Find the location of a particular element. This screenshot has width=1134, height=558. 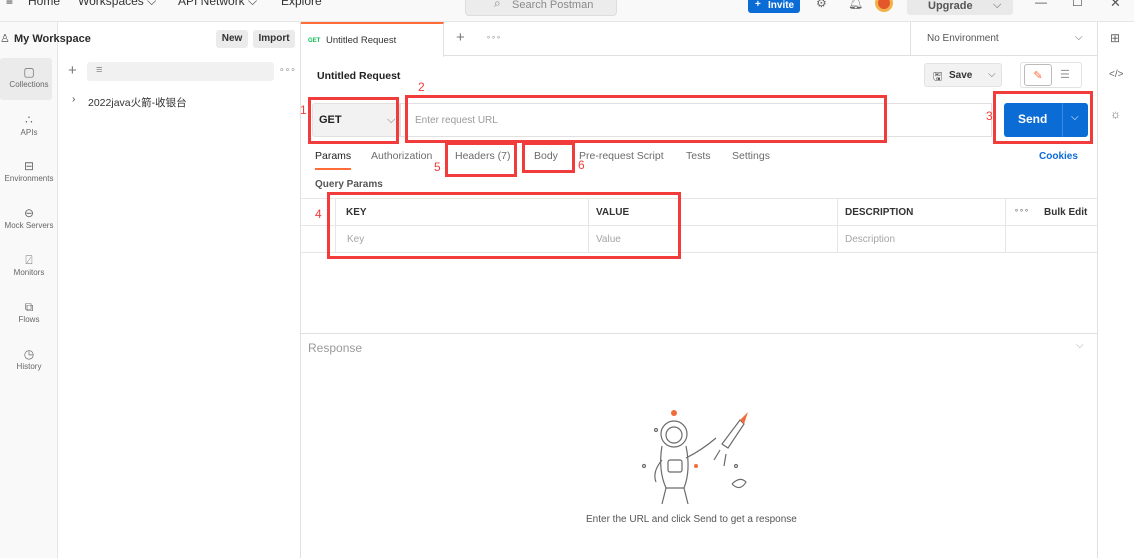

collection-item: 2022java火箭-收银台 is located at coordinates (137, 102).